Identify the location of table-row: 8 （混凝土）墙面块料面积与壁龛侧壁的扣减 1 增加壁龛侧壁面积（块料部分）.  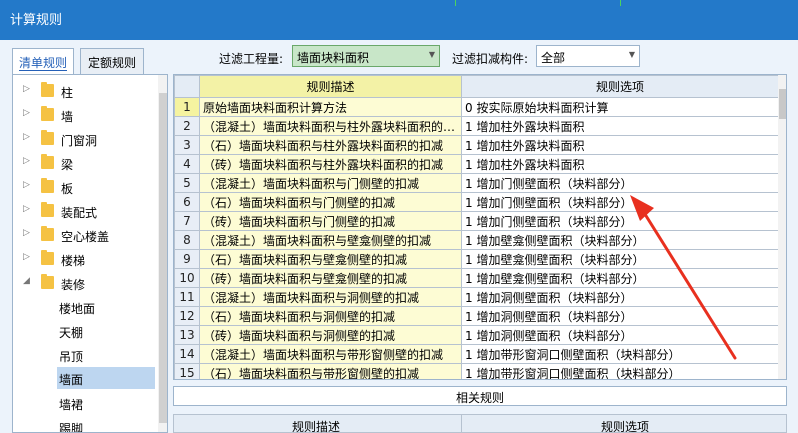
(476, 240).